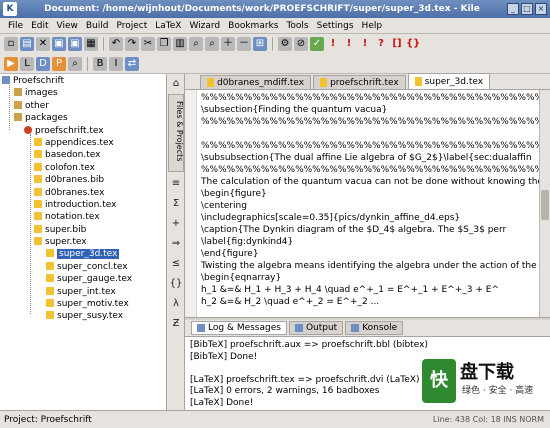 The height and width of the screenshot is (428, 550). Describe the element at coordinates (176, 84) in the screenshot. I see `home-icon: ⌂` at that location.